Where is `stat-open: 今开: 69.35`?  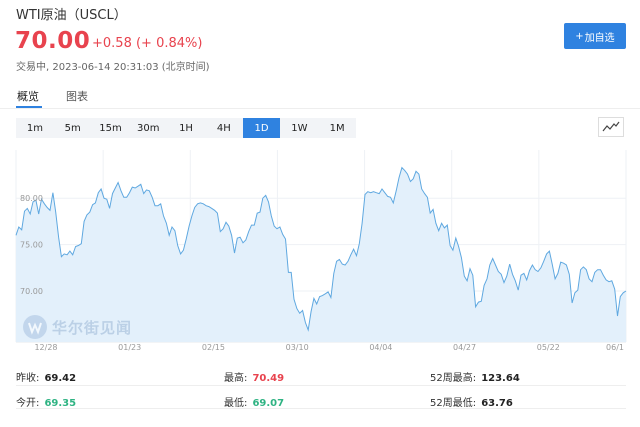 stat-open: 今开: 69.35 is located at coordinates (46, 400).